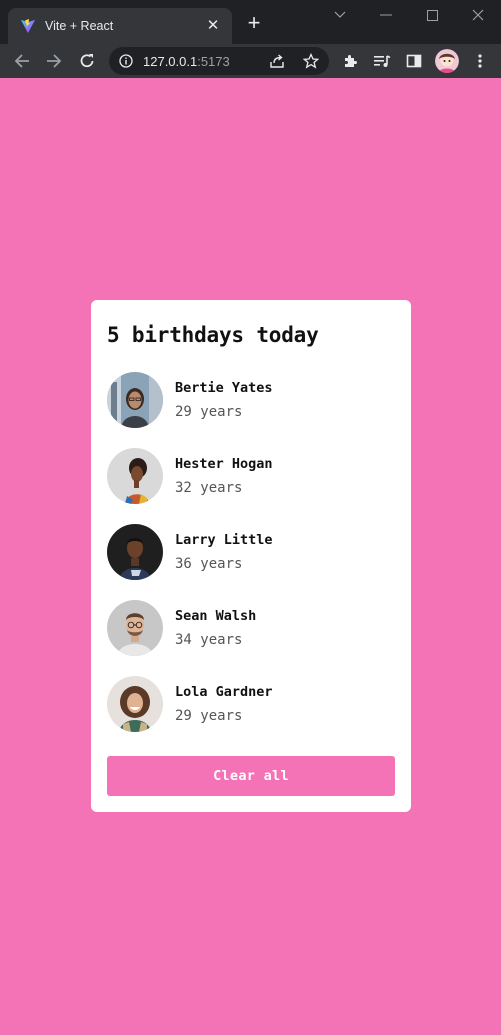 The image size is (501, 1035). Describe the element at coordinates (79, 26) in the screenshot. I see `tab-title: Vite + React` at that location.